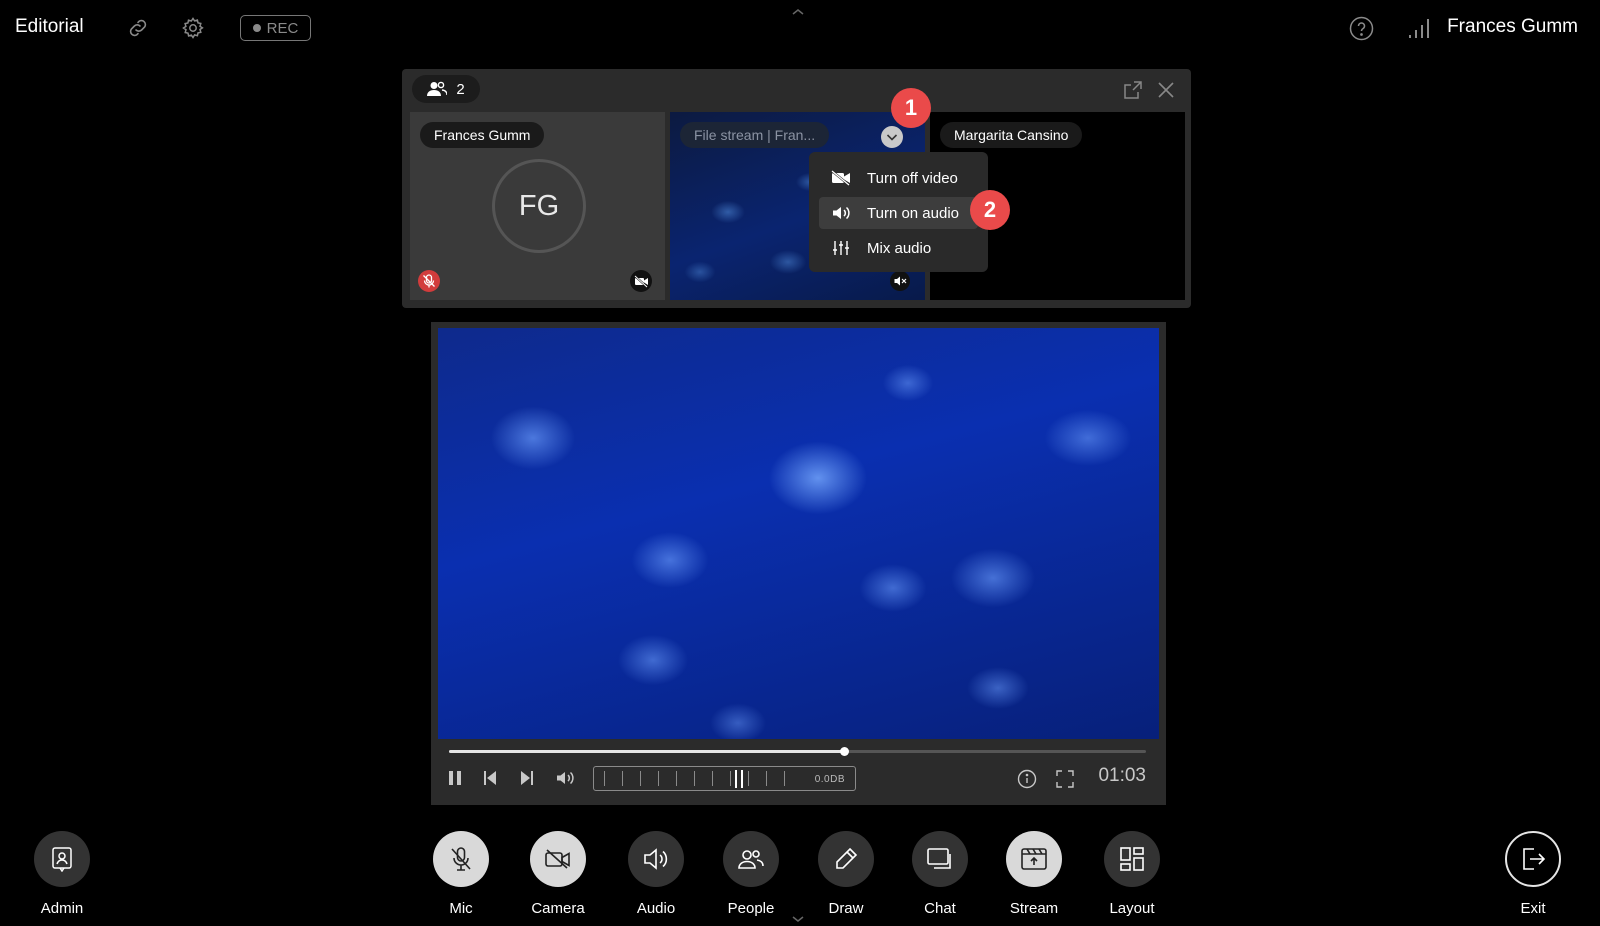 This screenshot has height=926, width=1600. I want to click on participant-name: Margarita Cansino, so click(1011, 135).